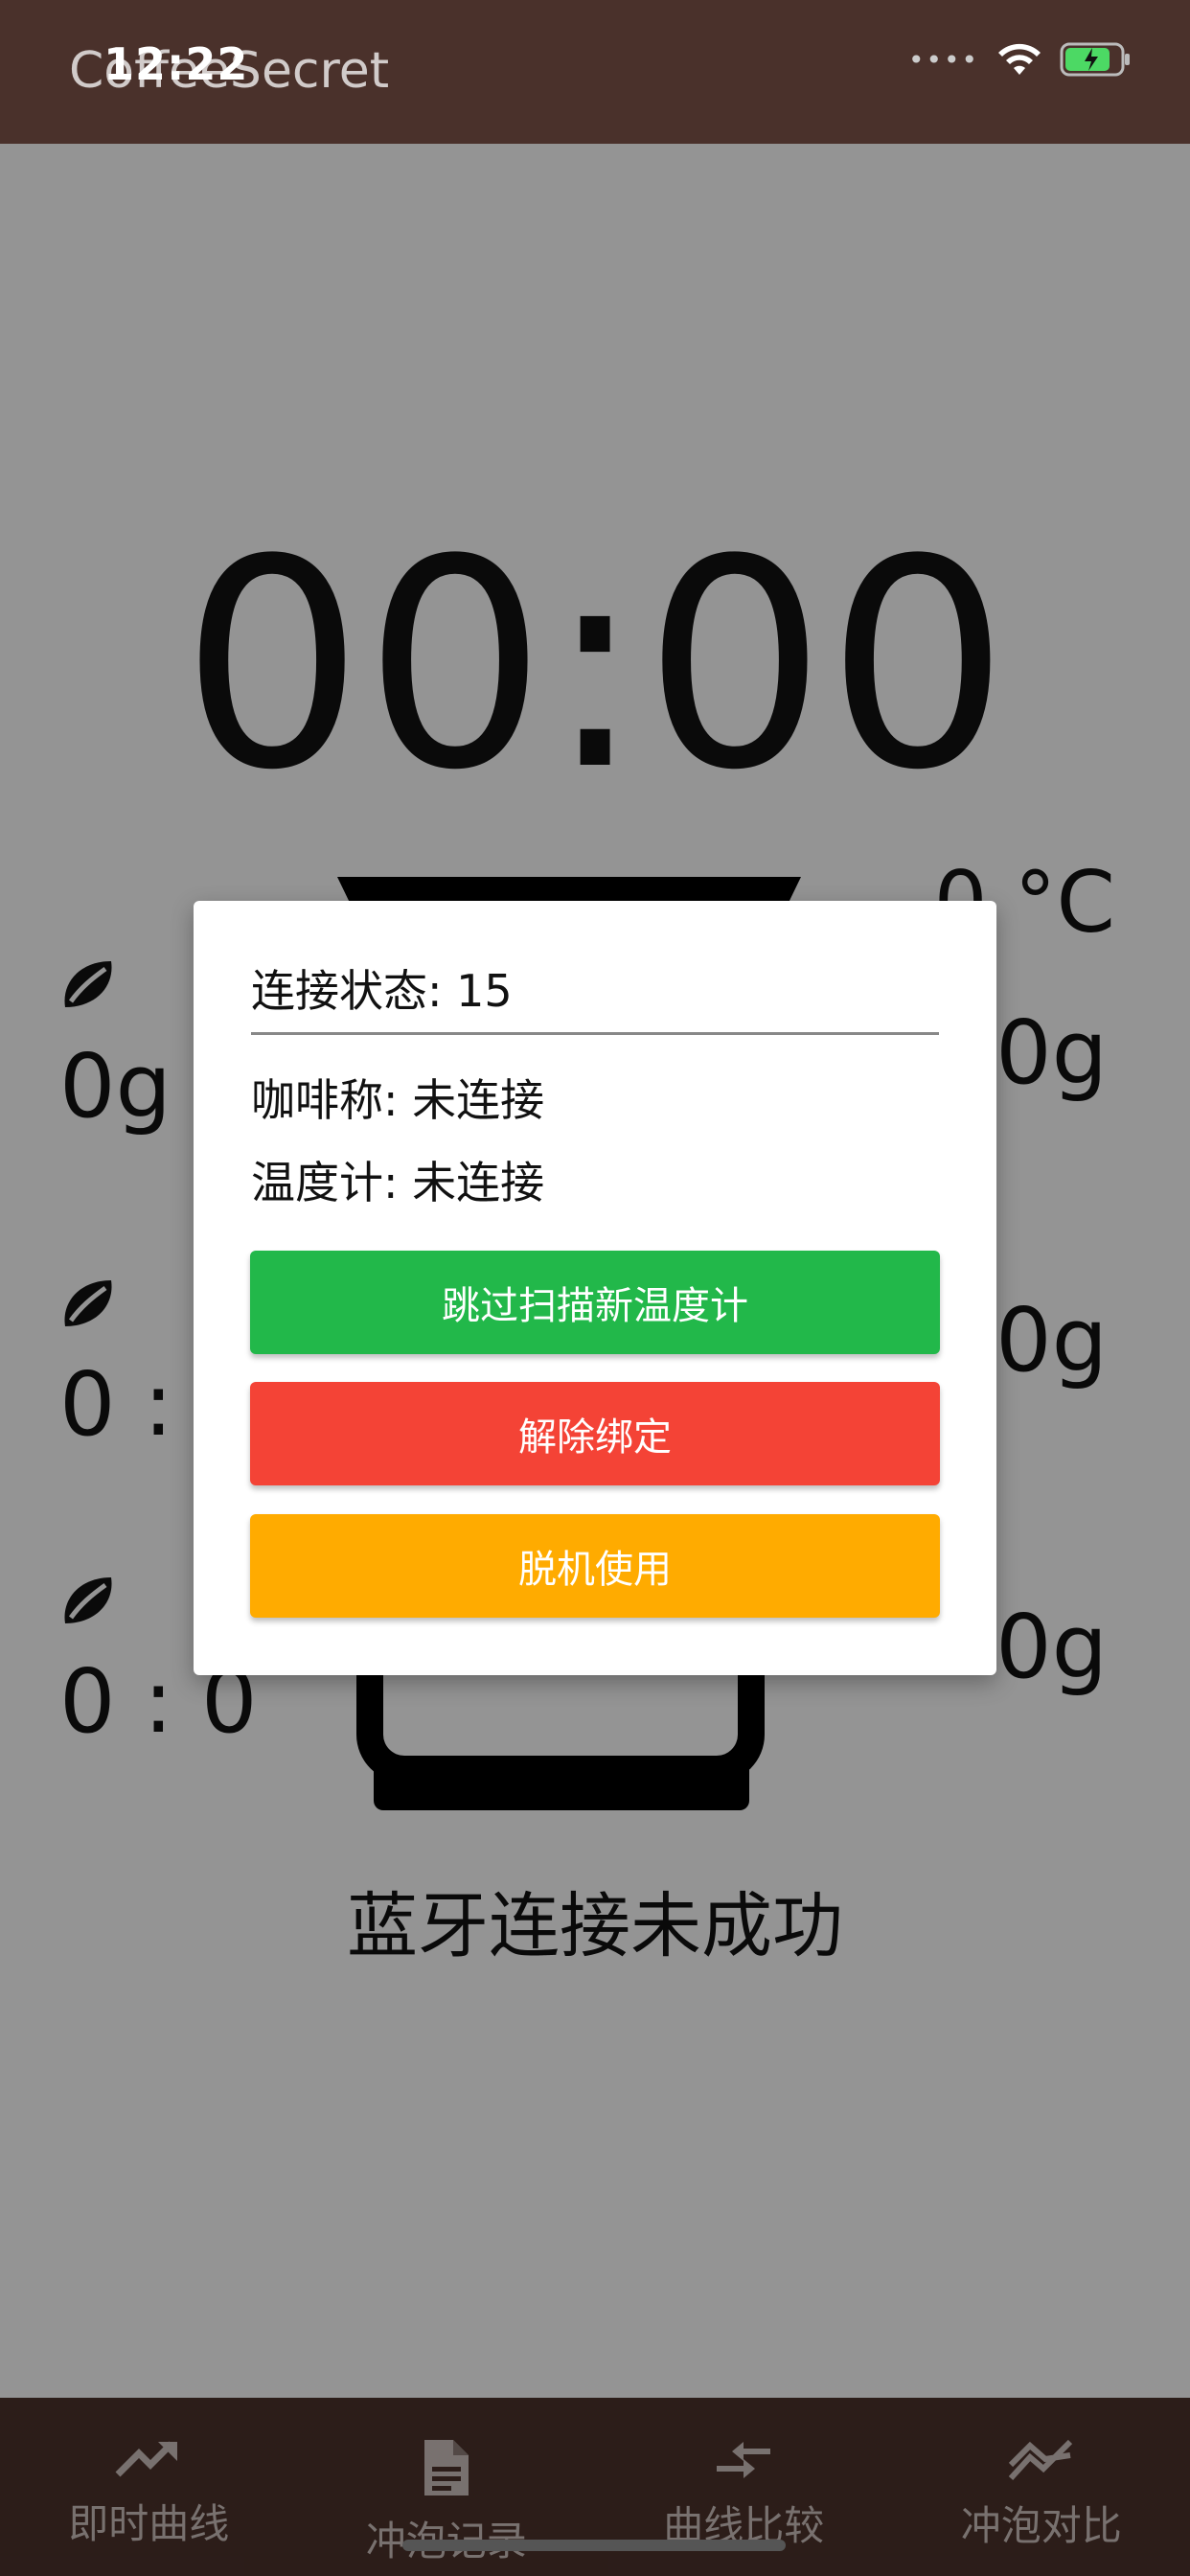 The image size is (1190, 2576). I want to click on thermometer-status: 温度计: 未连接, so click(398, 1182).